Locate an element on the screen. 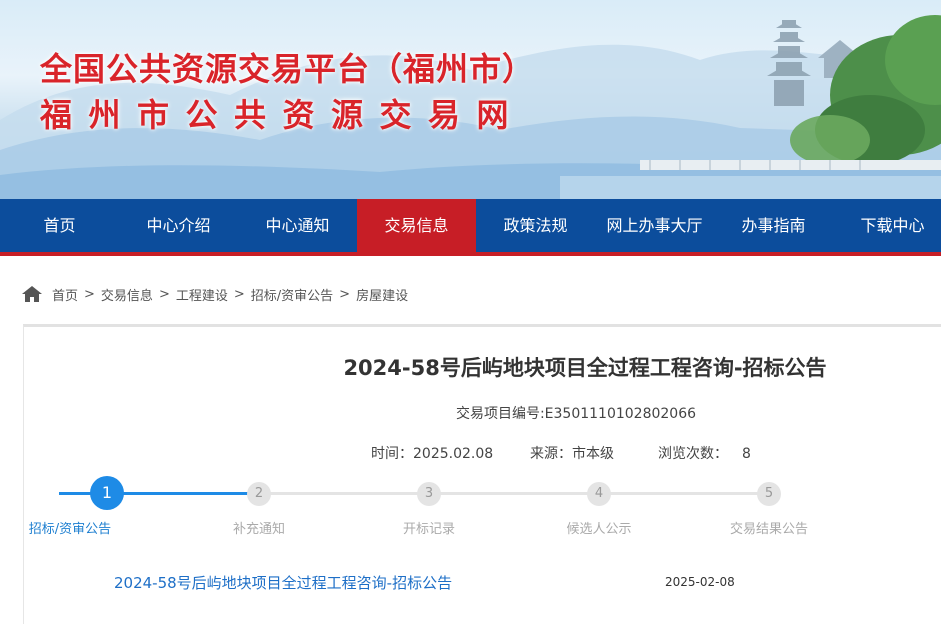  nav-item-download: 下载中心 is located at coordinates (887, 225).